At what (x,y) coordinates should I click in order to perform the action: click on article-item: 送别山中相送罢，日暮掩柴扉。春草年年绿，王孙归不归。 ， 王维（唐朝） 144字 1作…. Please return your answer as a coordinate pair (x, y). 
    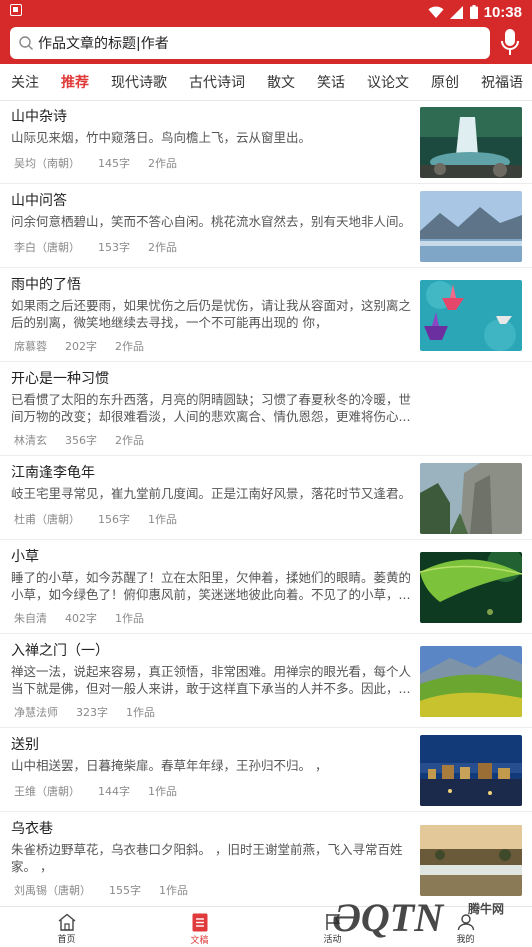
    Looking at the image, I should click on (266, 770).